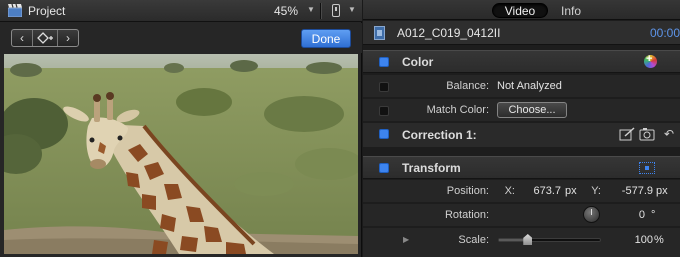 The width and height of the screenshot is (680, 257). Describe the element at coordinates (571, 191) in the screenshot. I see `position-x-unit: px` at that location.